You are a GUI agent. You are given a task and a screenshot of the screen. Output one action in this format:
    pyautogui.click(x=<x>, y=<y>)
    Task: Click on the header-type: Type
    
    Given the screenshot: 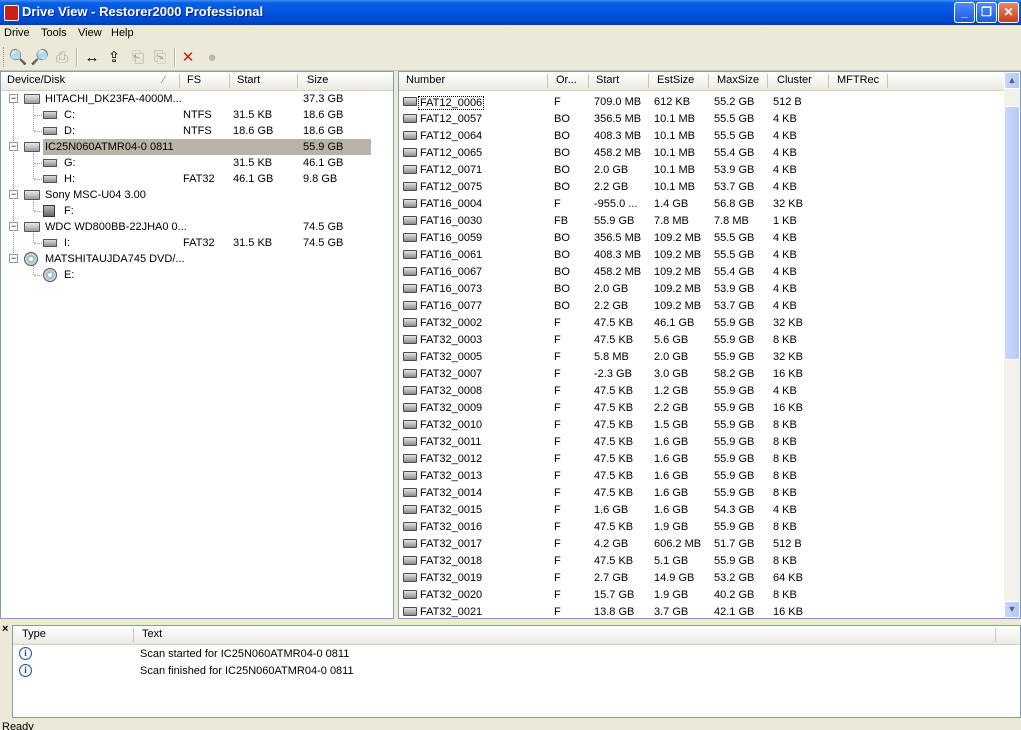 What is the action you would take?
    pyautogui.click(x=34, y=634)
    